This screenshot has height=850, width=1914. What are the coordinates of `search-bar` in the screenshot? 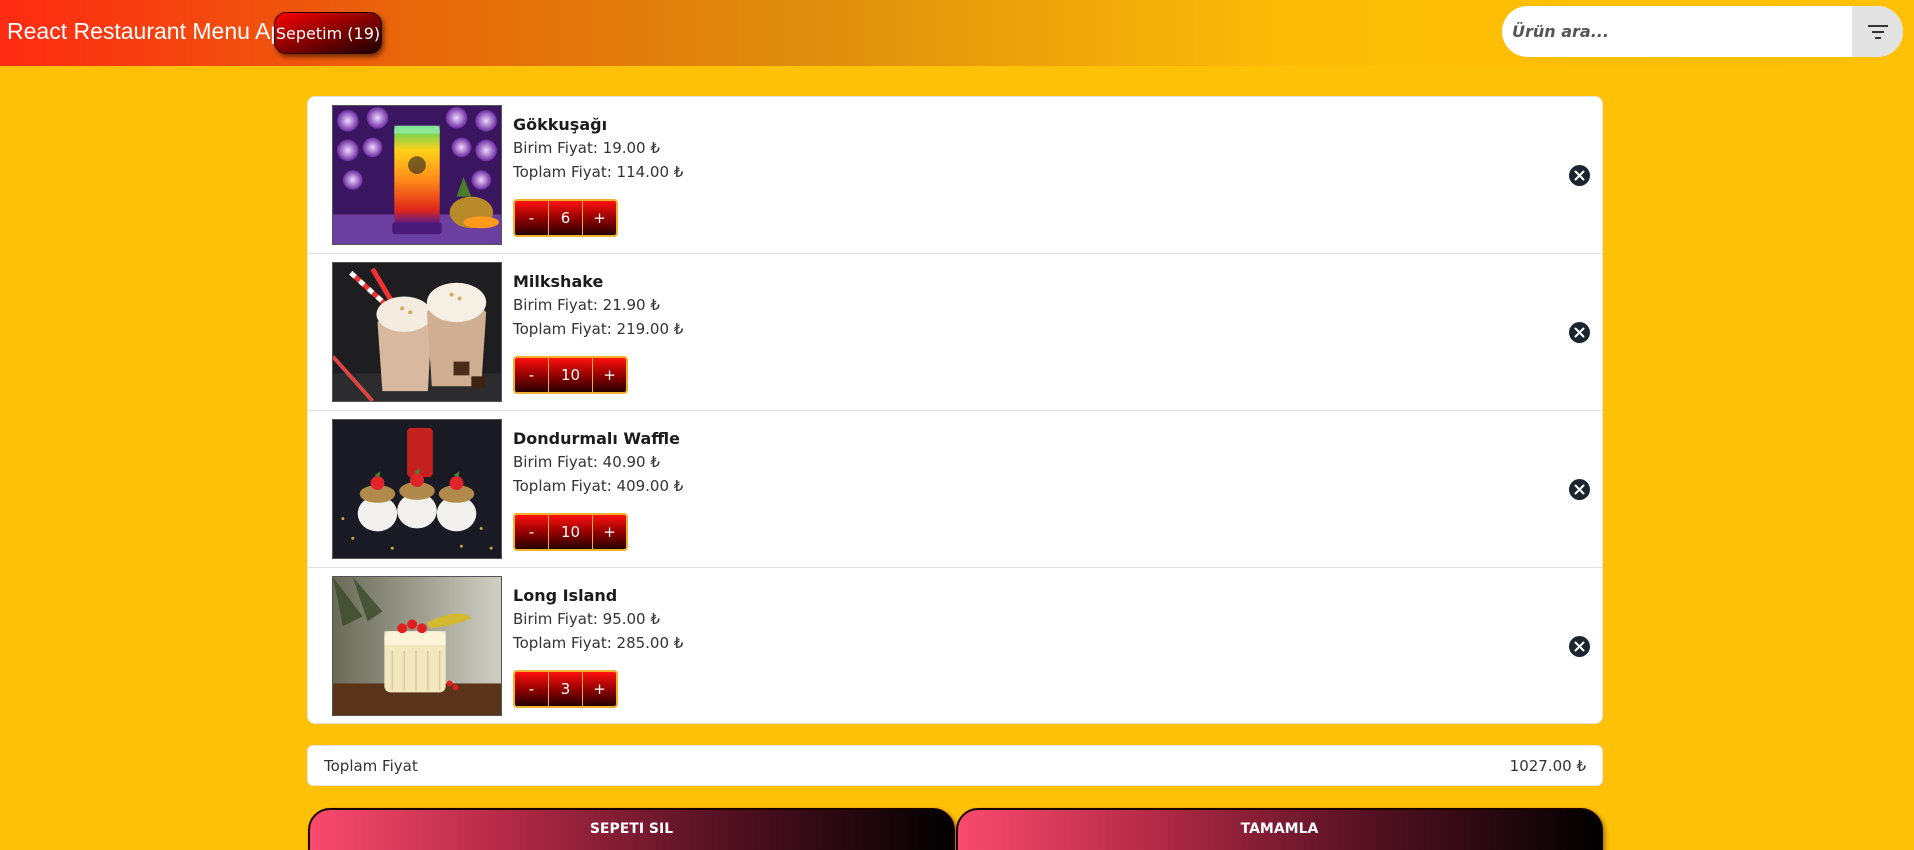 It's located at (1702, 31).